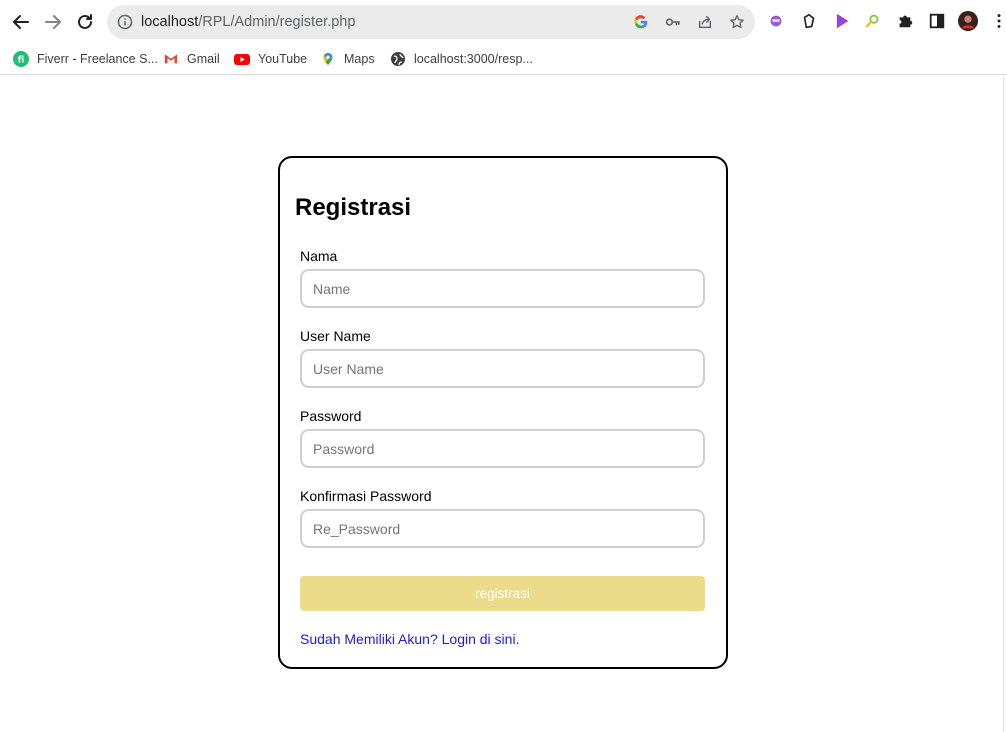 The width and height of the screenshot is (1007, 732). Describe the element at coordinates (673, 22) in the screenshot. I see `key-icon` at that location.